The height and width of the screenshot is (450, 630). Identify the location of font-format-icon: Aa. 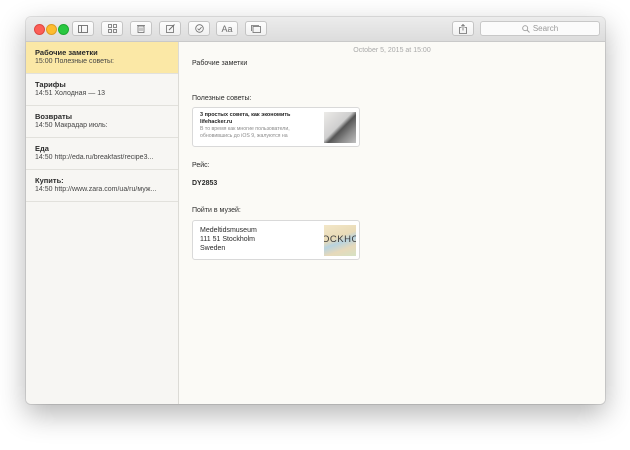
(227, 28).